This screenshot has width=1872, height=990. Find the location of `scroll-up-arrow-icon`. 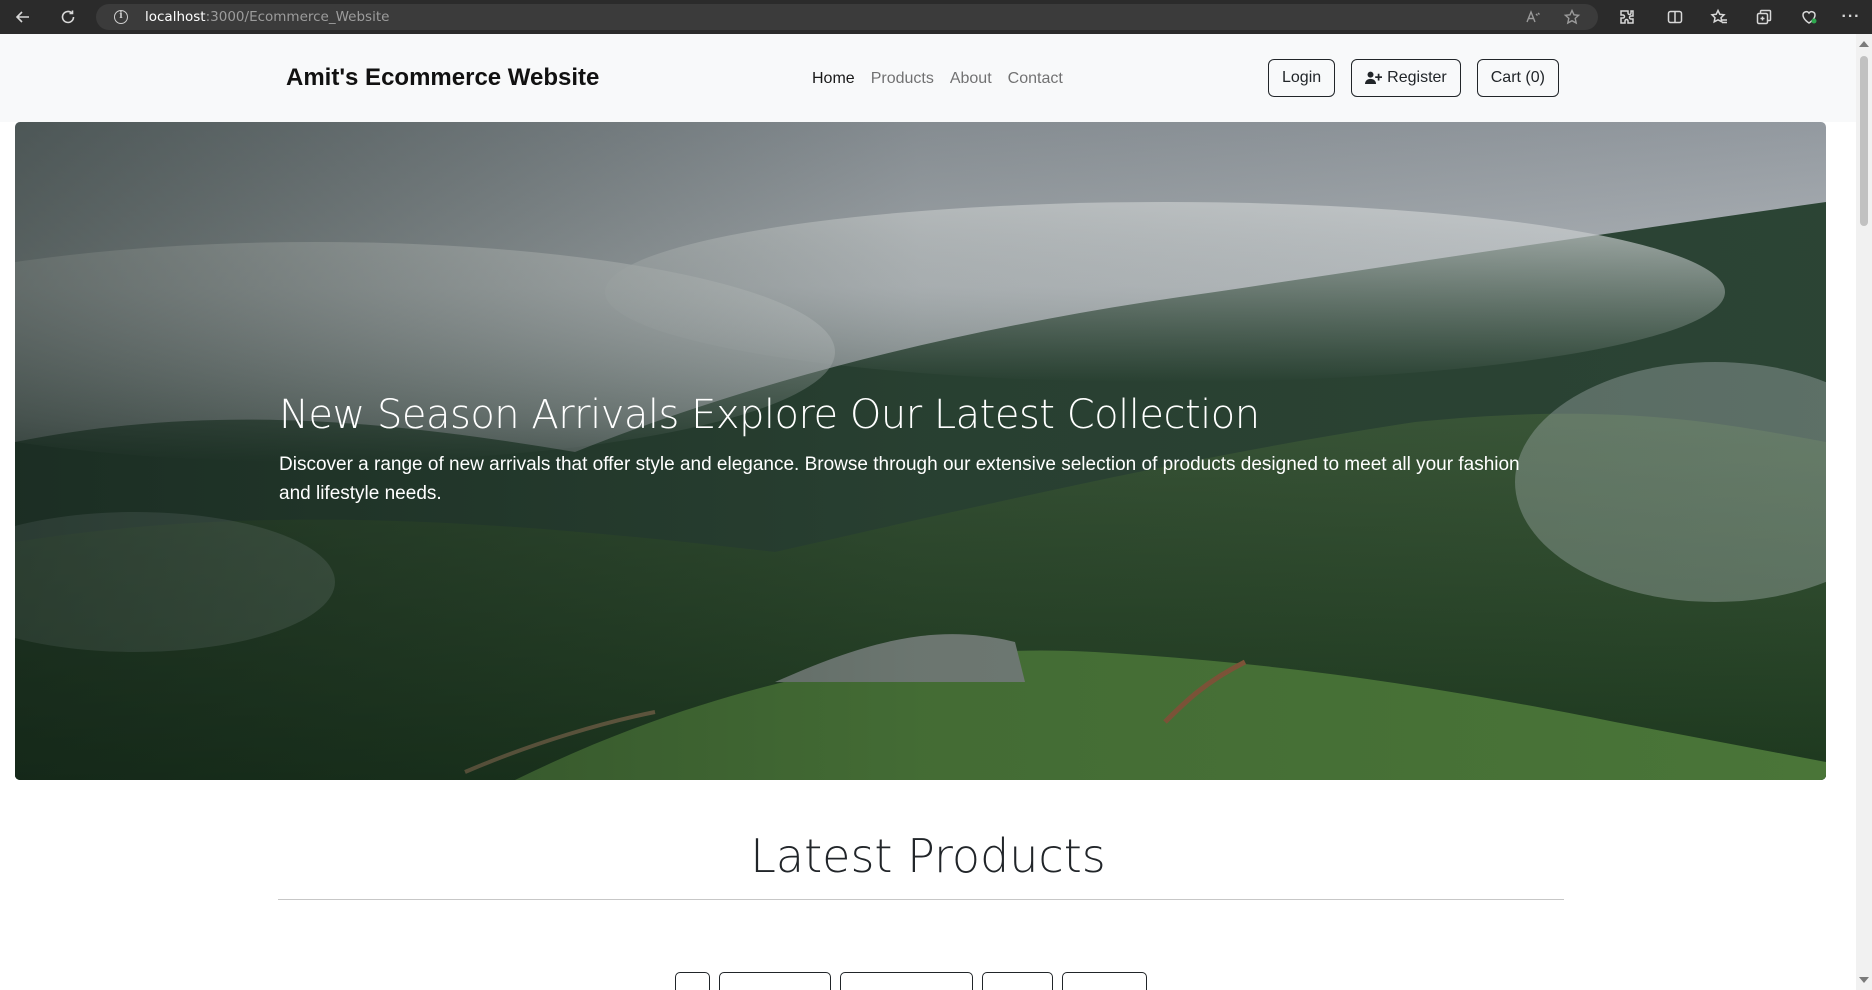

scroll-up-arrow-icon is located at coordinates (1864, 44).